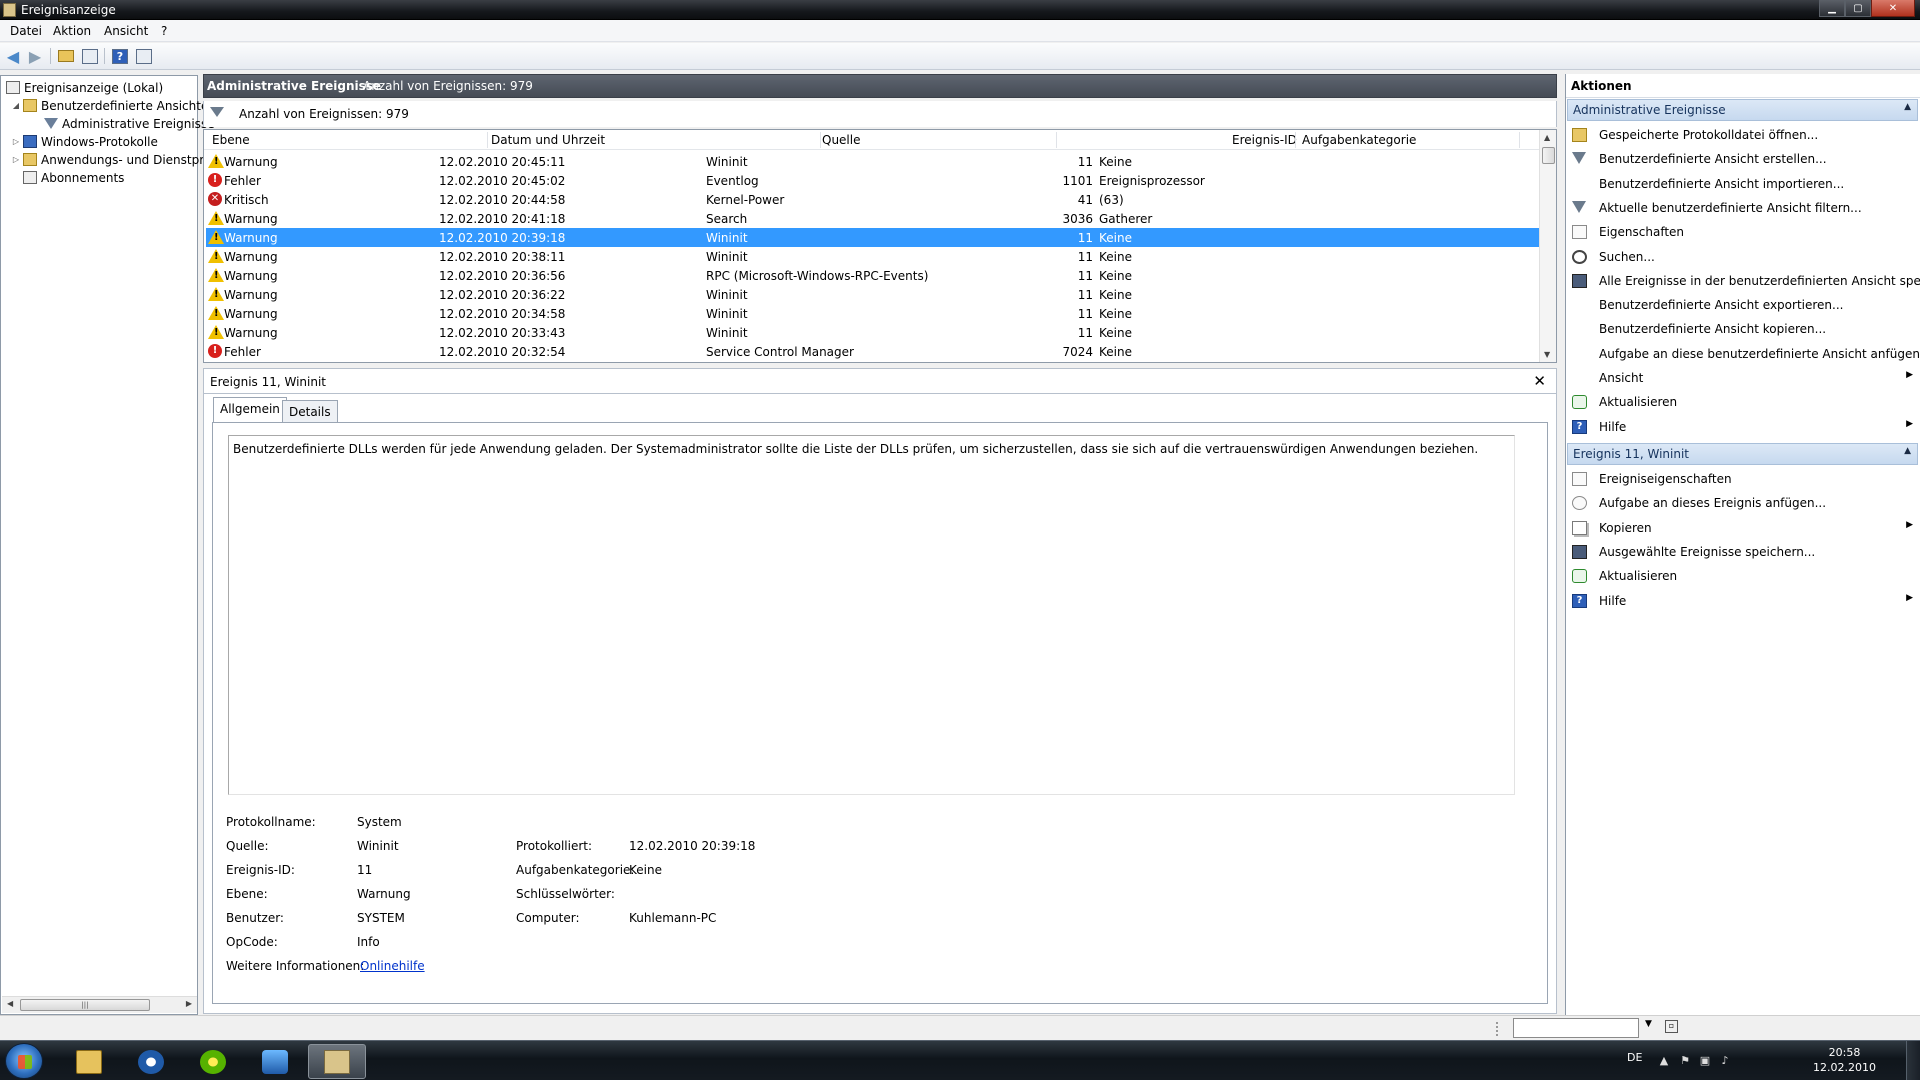  Describe the element at coordinates (841, 140) in the screenshot. I see `column-source: Quelle` at that location.